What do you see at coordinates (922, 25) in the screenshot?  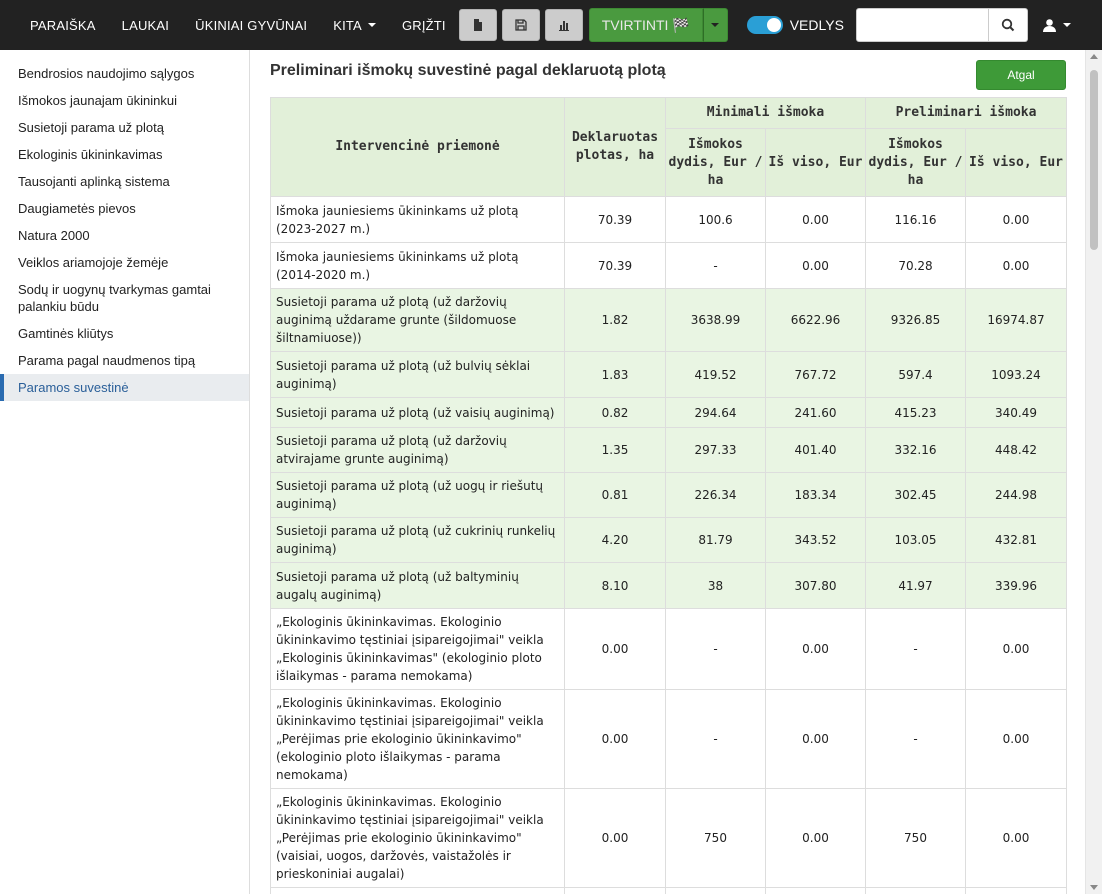 I see `search-input` at bounding box center [922, 25].